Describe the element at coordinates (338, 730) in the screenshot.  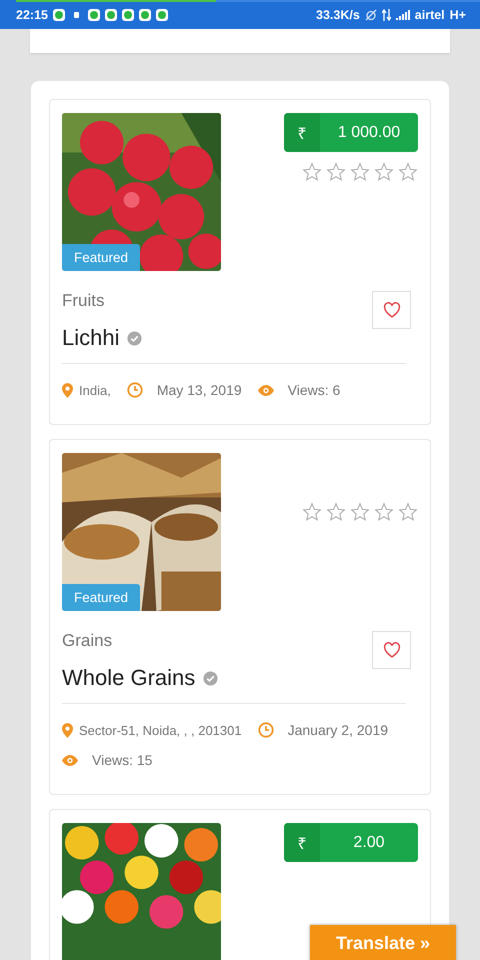
I see `date-text: January 2, 2019` at that location.